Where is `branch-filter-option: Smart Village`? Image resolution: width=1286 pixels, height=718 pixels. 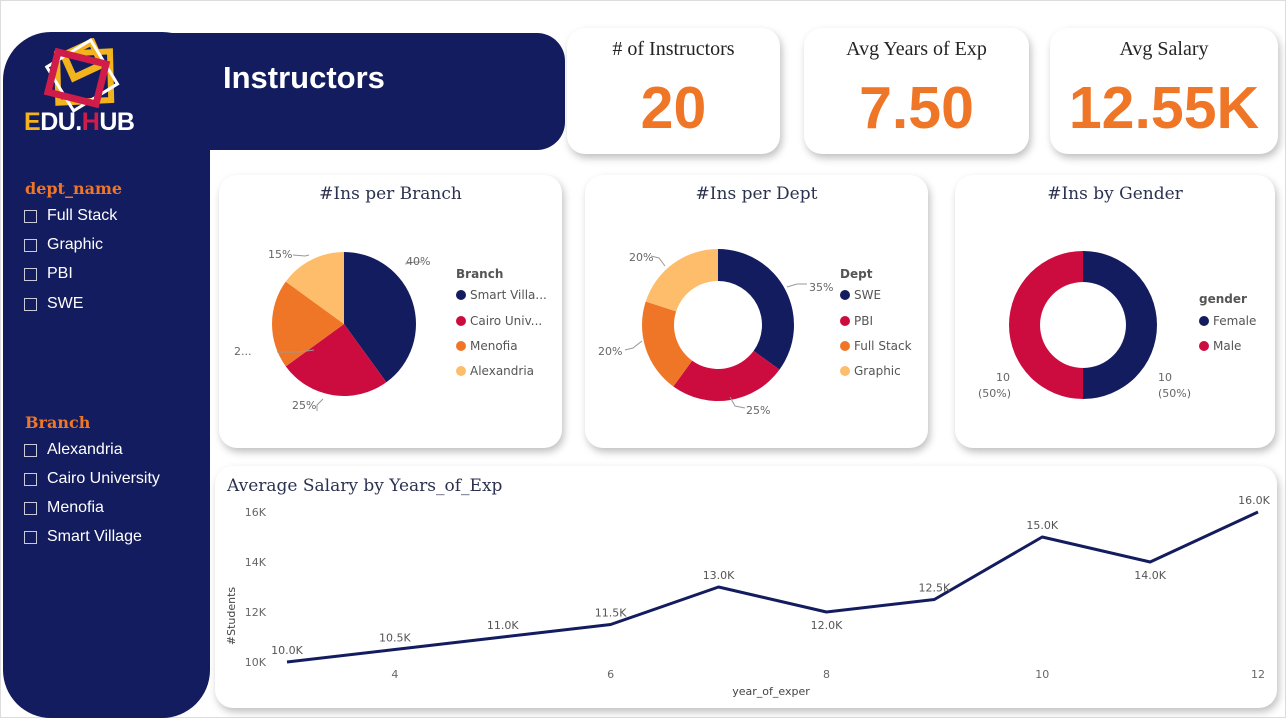 branch-filter-option: Smart Village is located at coordinates (83, 537).